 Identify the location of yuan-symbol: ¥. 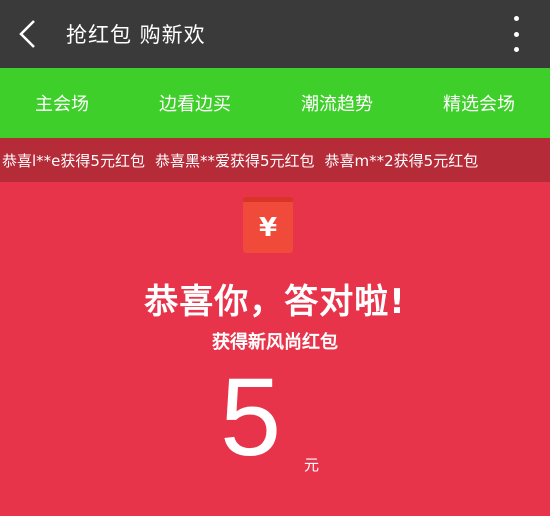
(268, 227).